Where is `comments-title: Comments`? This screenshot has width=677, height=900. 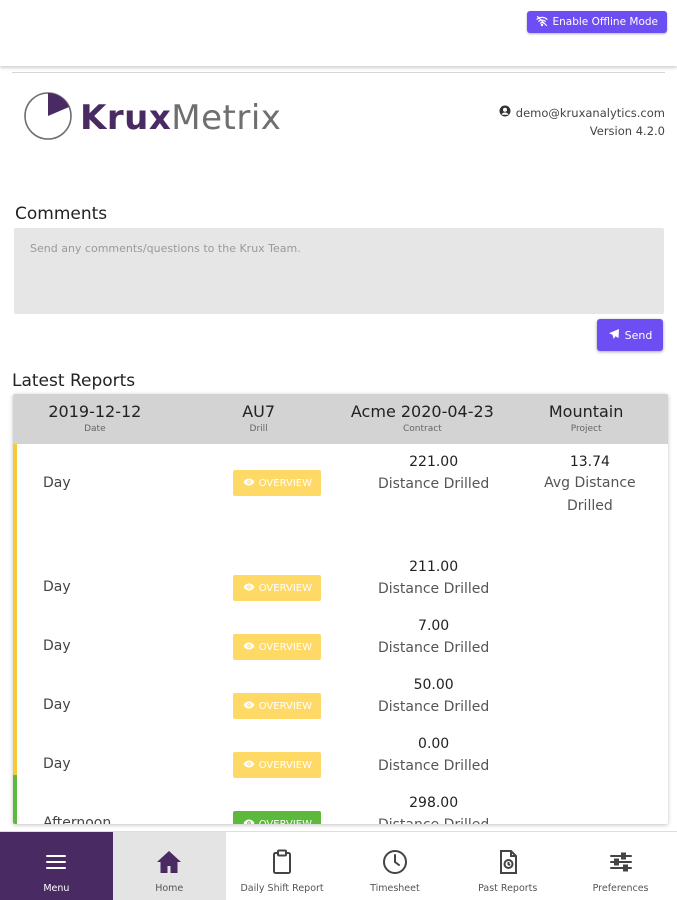 comments-title: Comments is located at coordinates (61, 214).